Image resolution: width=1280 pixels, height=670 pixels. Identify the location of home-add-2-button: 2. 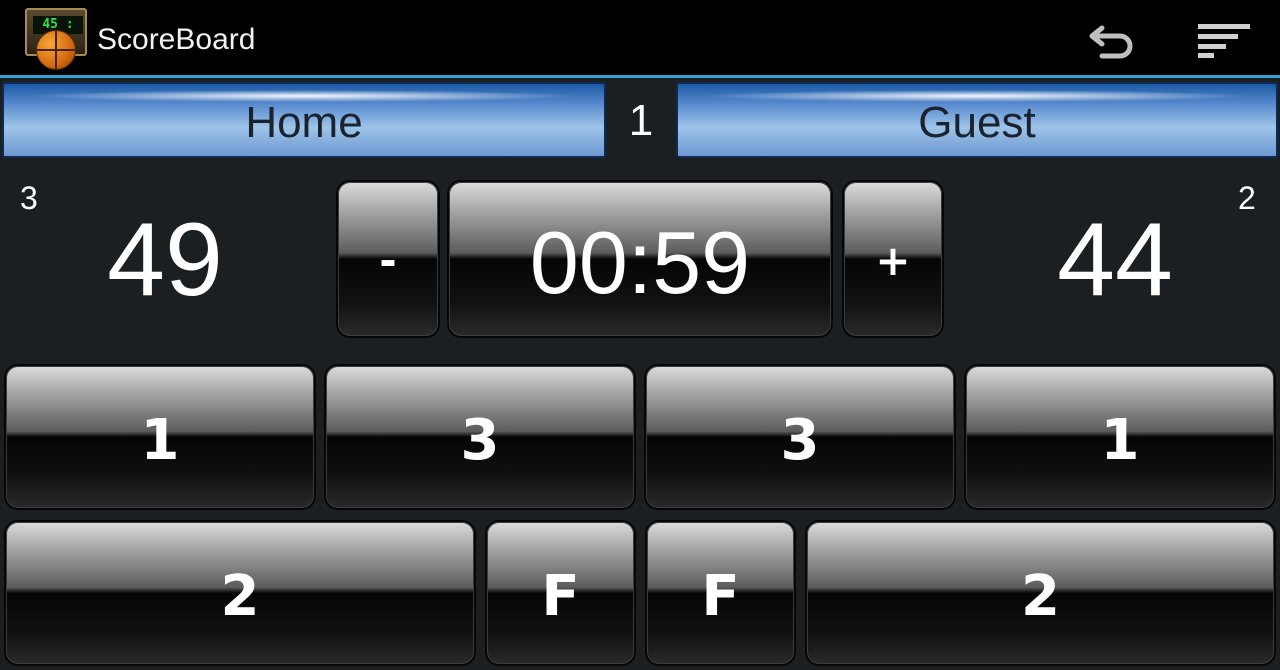
(240, 593).